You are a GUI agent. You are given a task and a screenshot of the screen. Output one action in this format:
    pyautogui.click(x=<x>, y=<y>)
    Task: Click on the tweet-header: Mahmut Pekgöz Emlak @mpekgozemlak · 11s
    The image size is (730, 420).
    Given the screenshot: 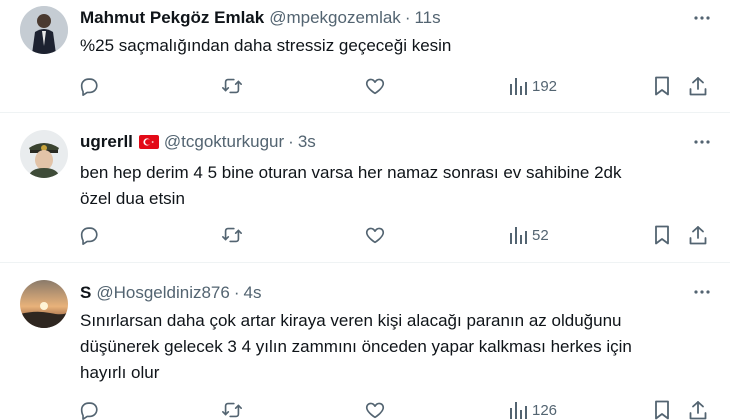 What is the action you would take?
    pyautogui.click(x=260, y=18)
    